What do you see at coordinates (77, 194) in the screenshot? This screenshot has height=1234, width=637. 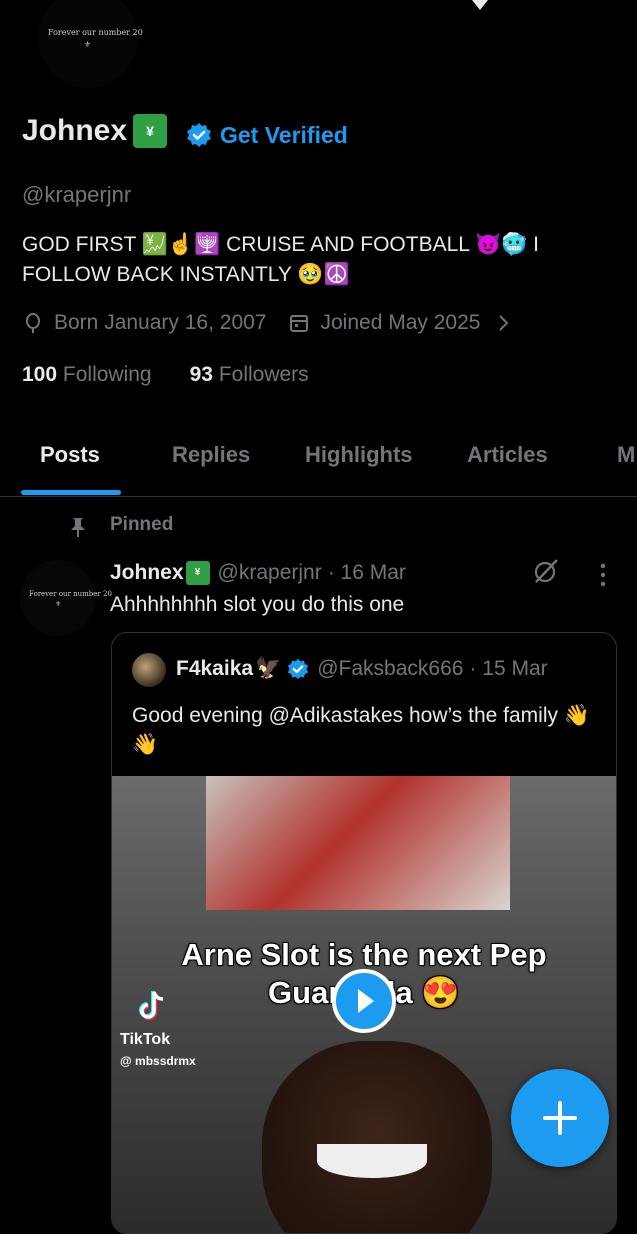 I see `profile-handle: @kraperjnr` at bounding box center [77, 194].